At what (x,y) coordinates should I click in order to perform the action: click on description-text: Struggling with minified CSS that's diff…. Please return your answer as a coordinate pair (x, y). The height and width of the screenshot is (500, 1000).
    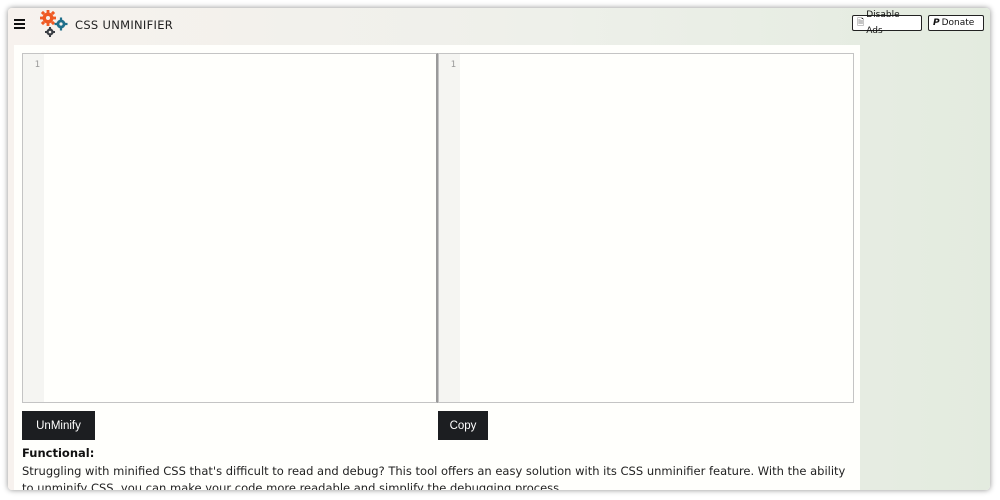
    Looking at the image, I should click on (434, 477).